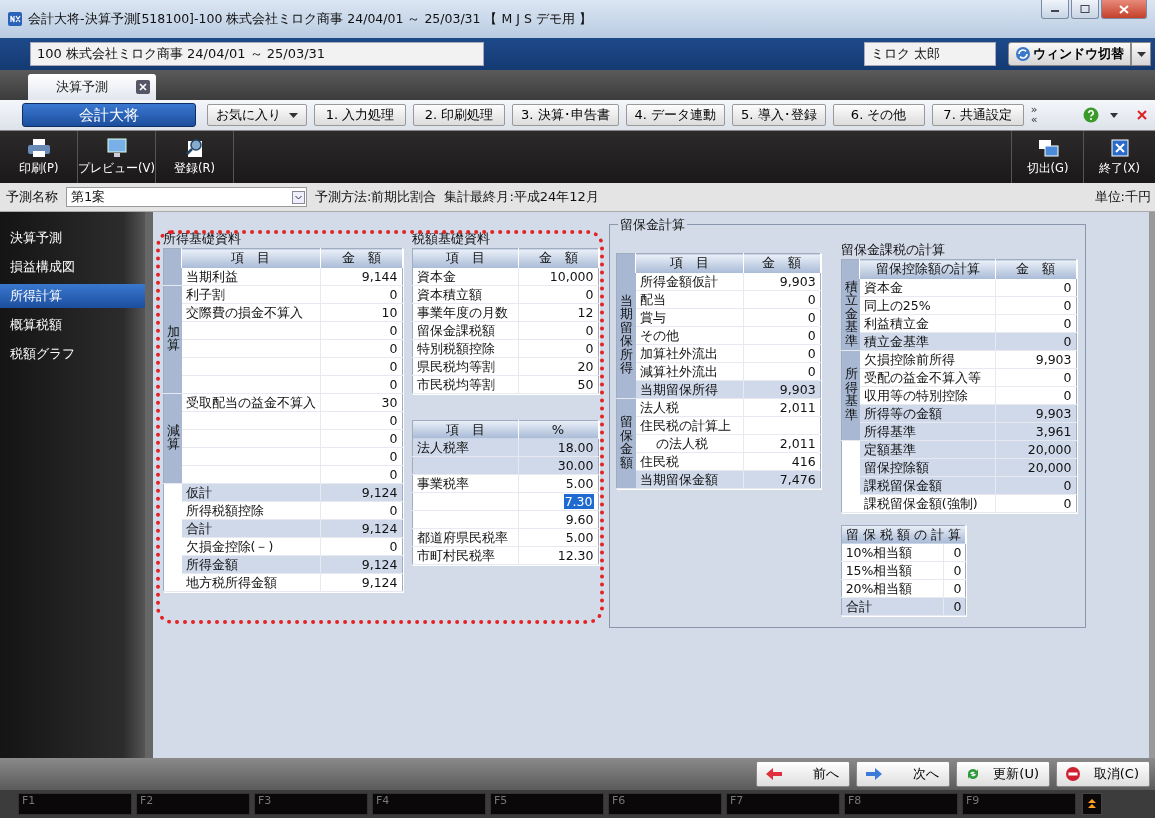 This screenshot has height=818, width=1155. Describe the element at coordinates (186, 197) in the screenshot. I see `forecast-dropdown: 第1案` at that location.